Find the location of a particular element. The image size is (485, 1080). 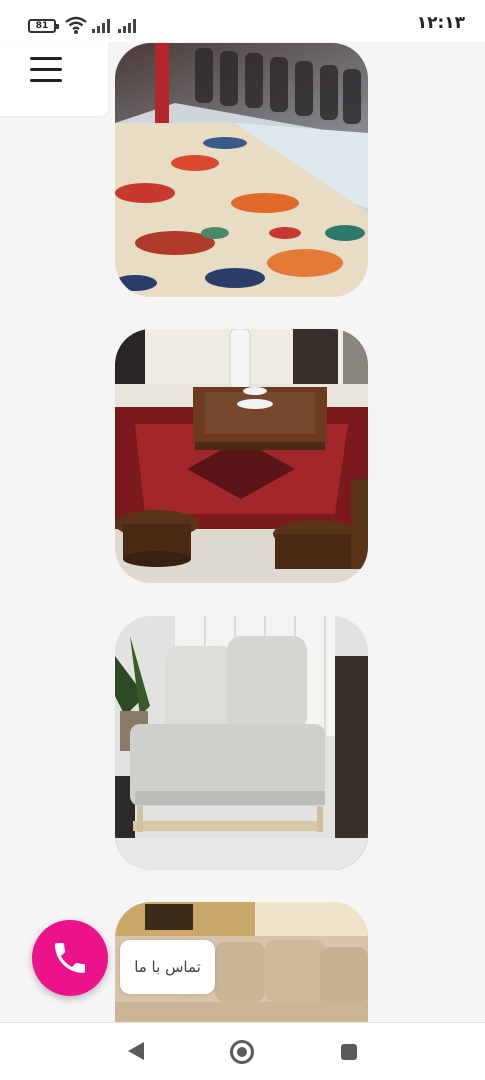

wifi-icon is located at coordinates (76, 25).